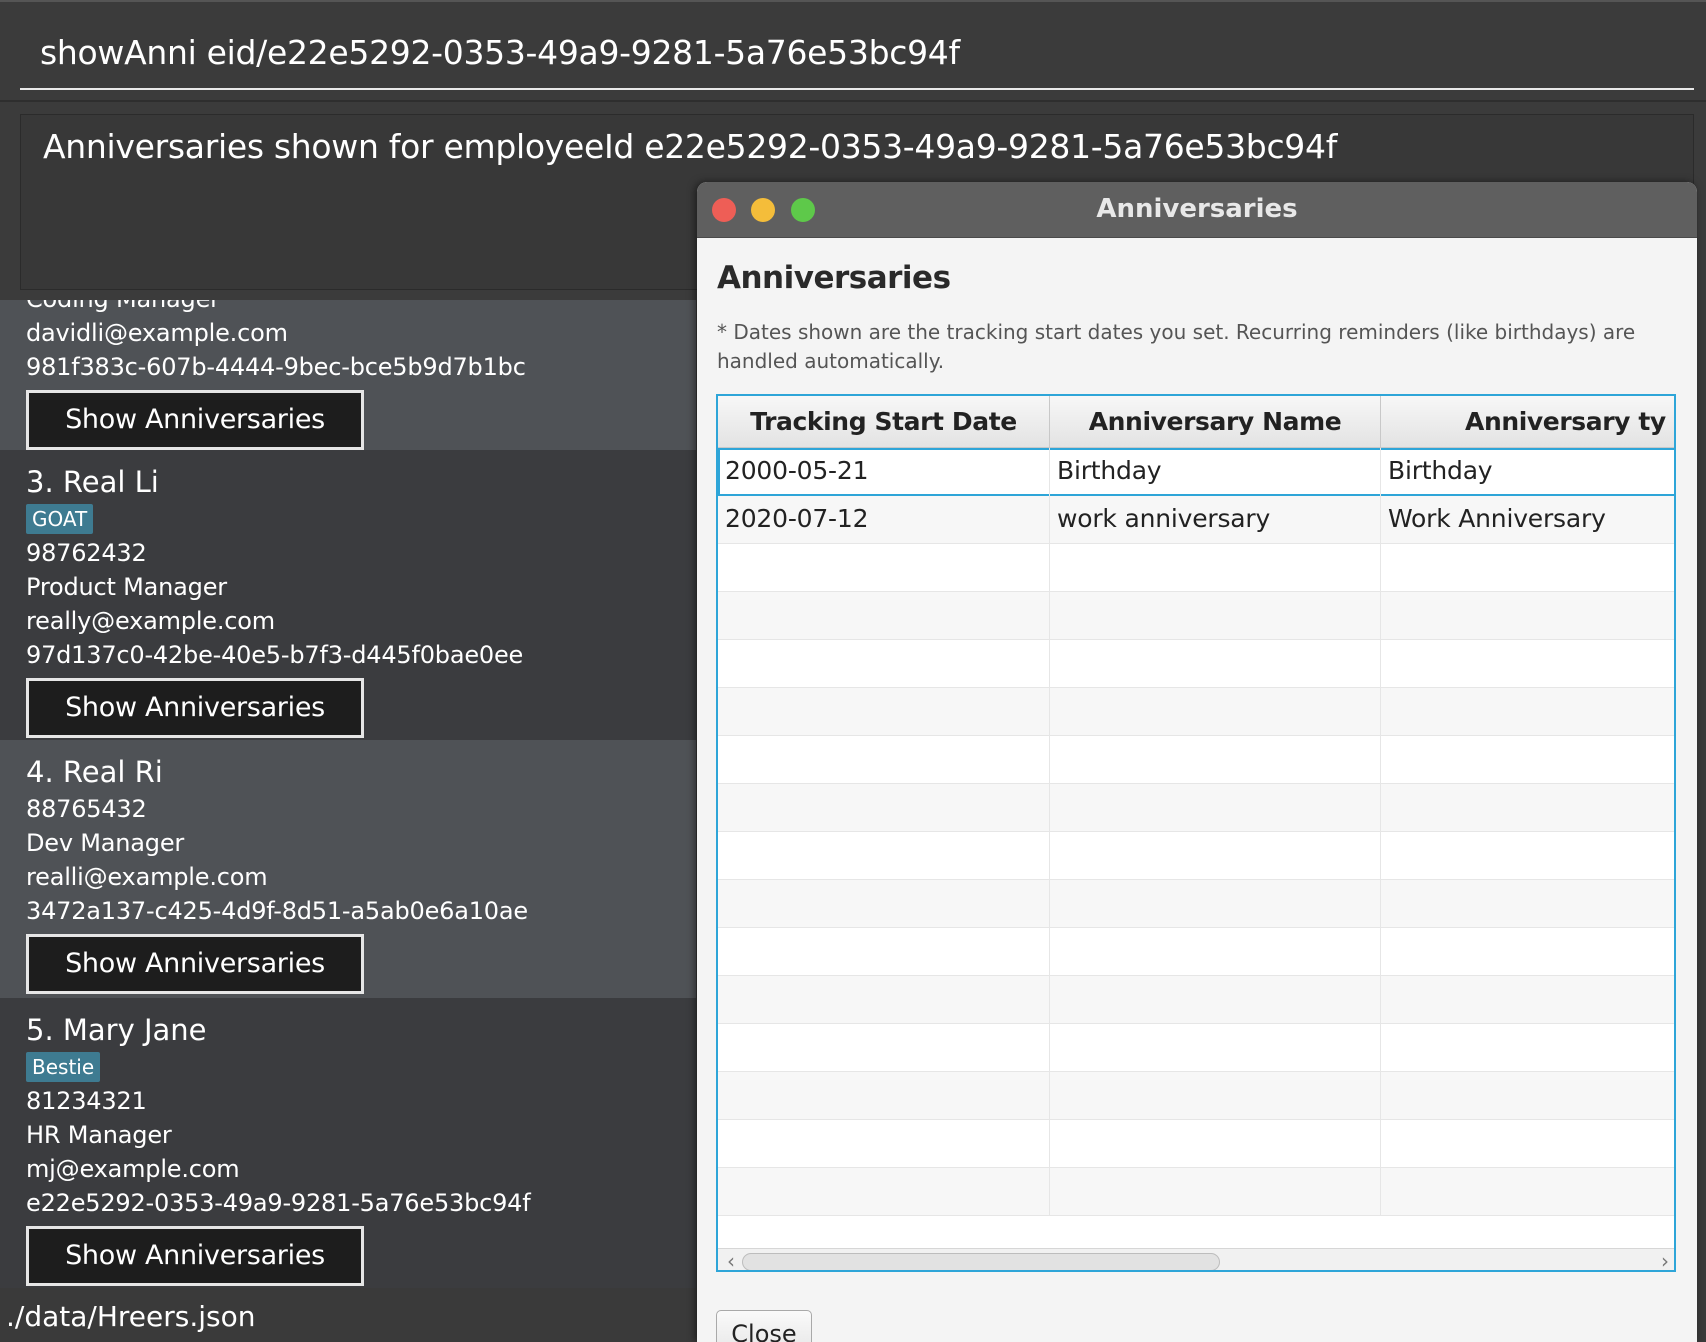 Image resolution: width=1706 pixels, height=1342 pixels. Describe the element at coordinates (884, 422) in the screenshot. I see `column-header-tracking-start-date: Tracking Start Date` at that location.